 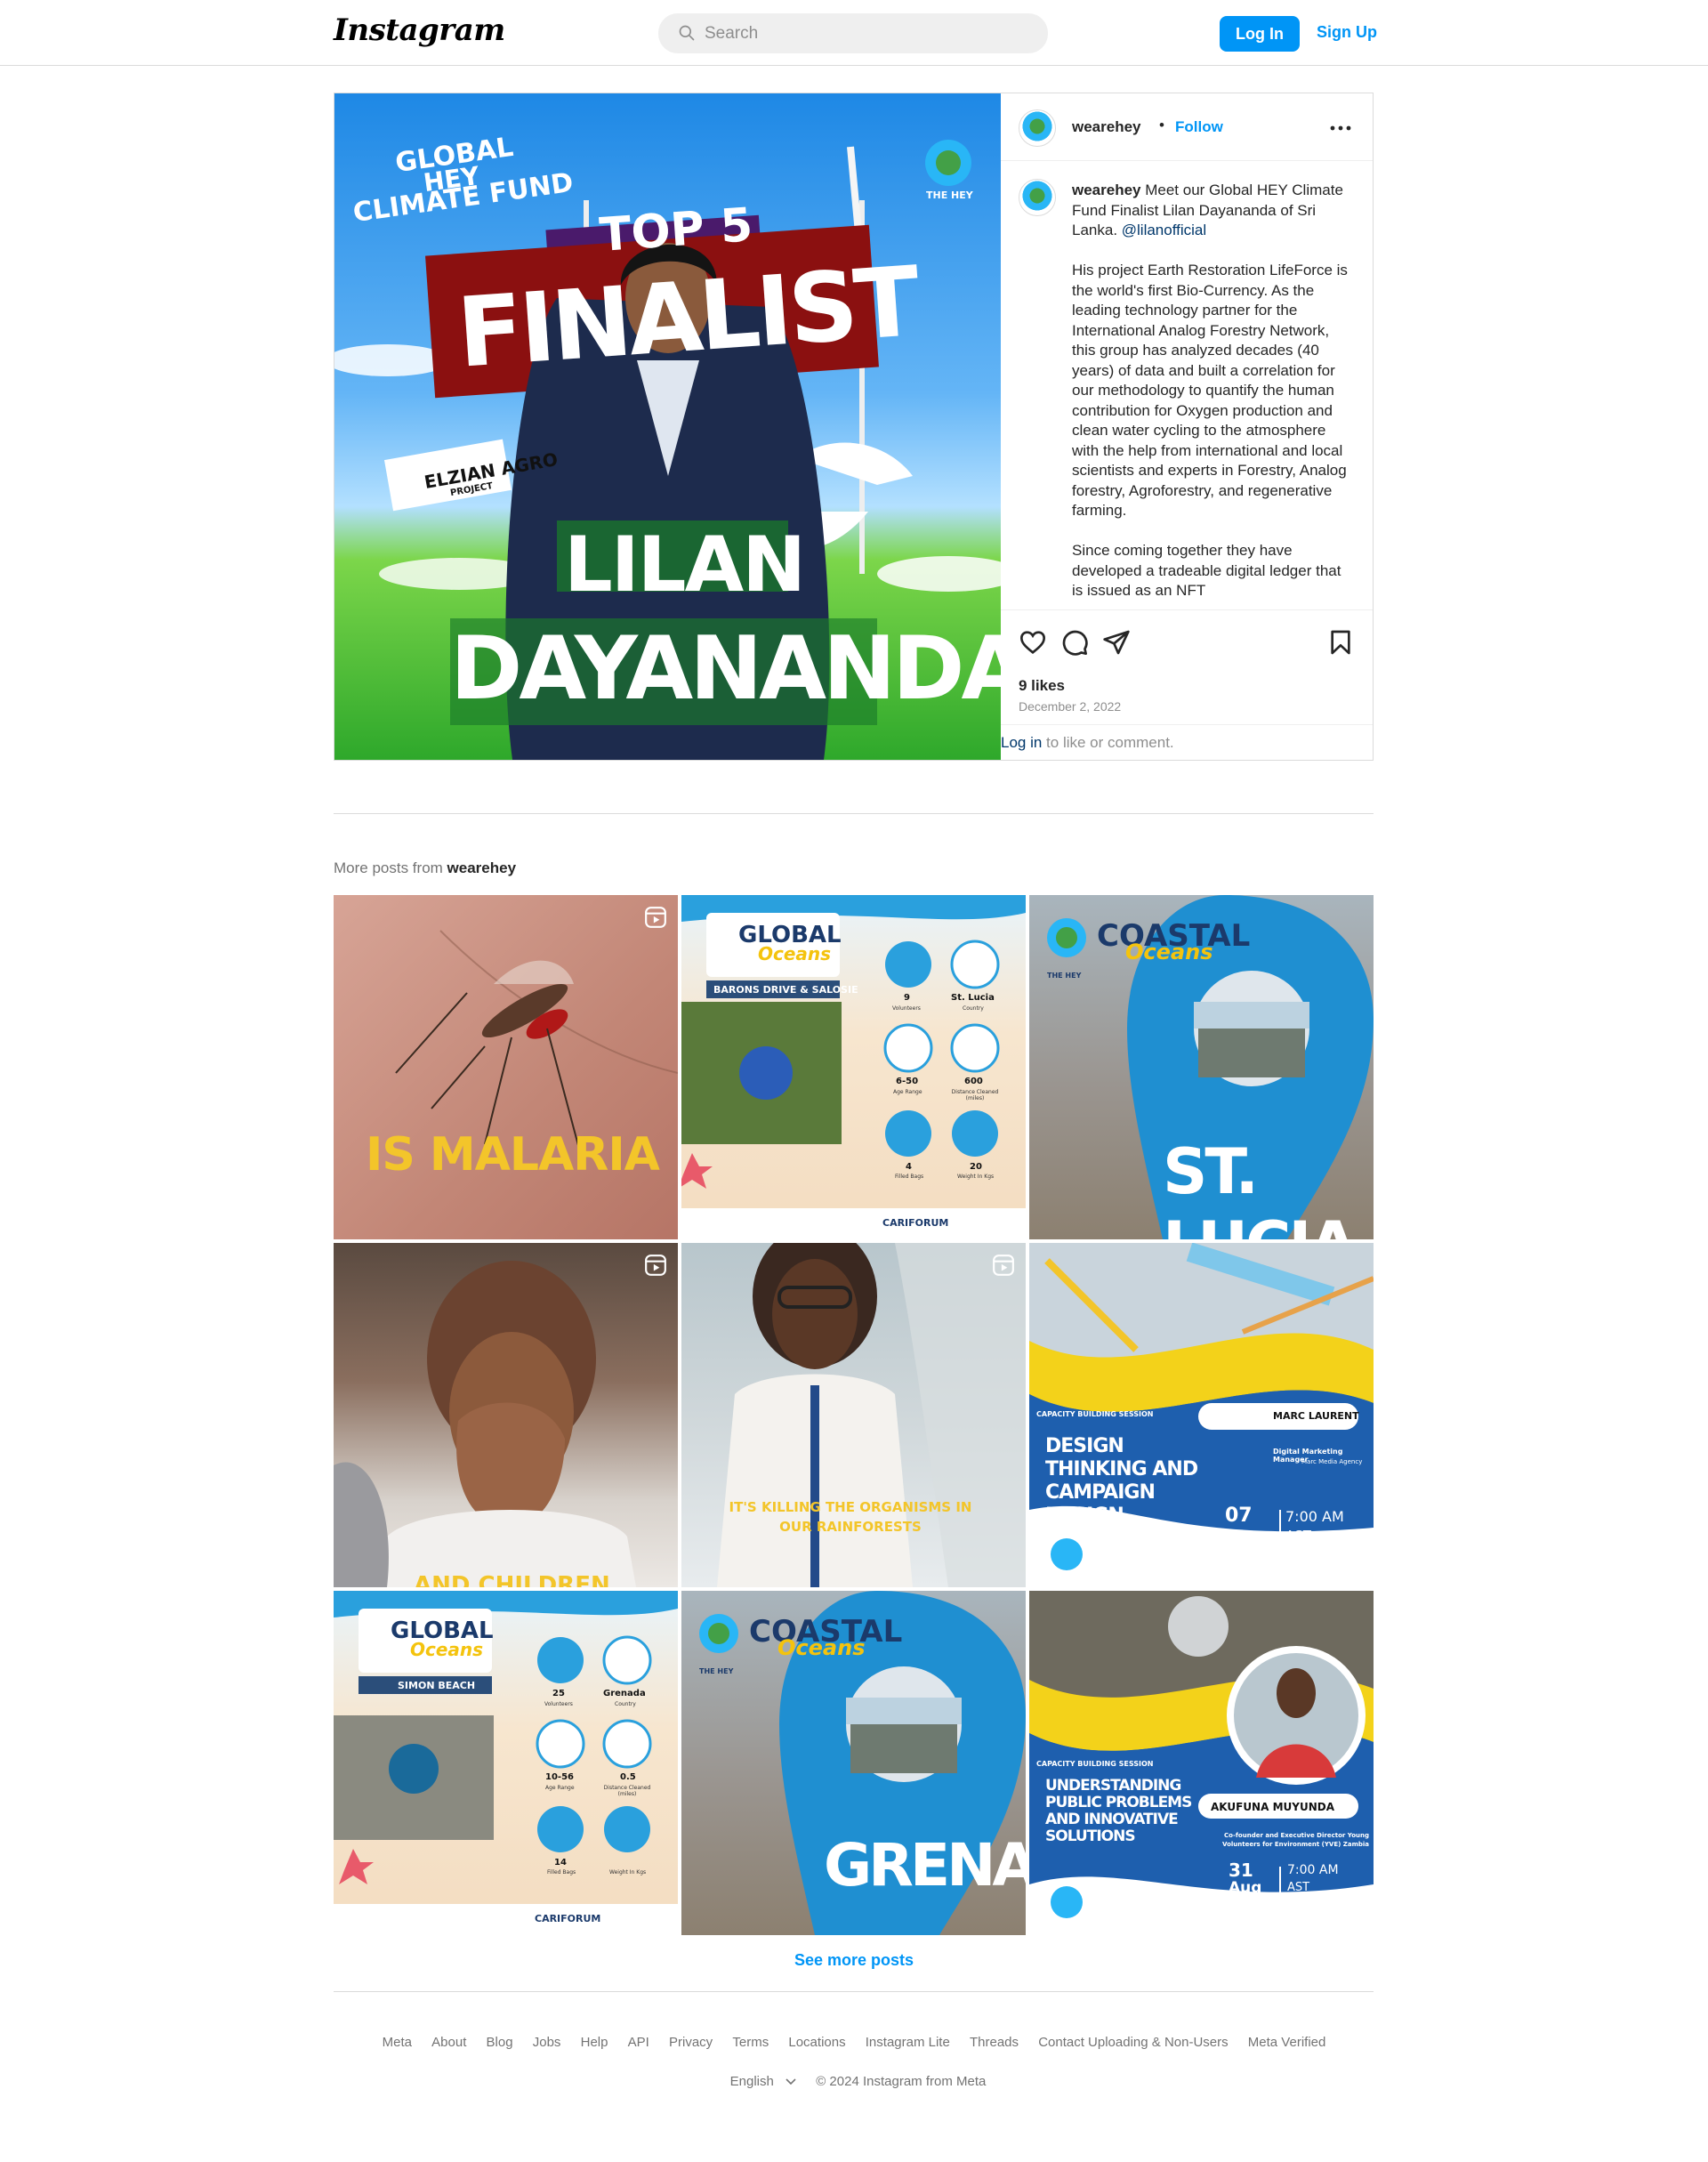 What do you see at coordinates (854, 1961) in the screenshot?
I see `see-more-posts-link: See more posts` at bounding box center [854, 1961].